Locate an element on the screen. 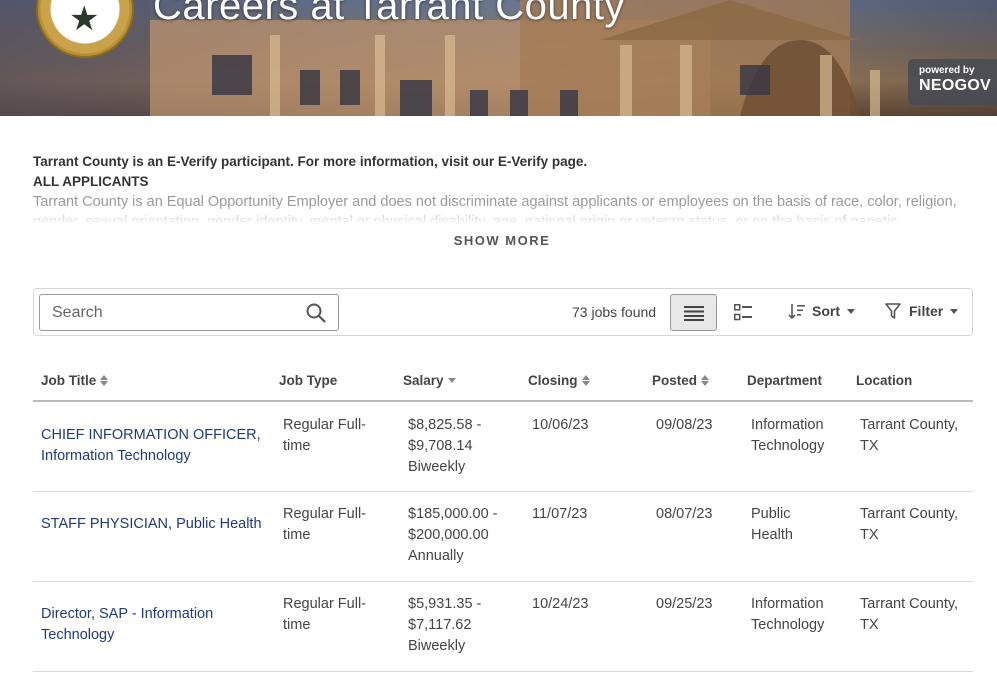  neogov-badge: powered by NEOGOV is located at coordinates (952, 82).